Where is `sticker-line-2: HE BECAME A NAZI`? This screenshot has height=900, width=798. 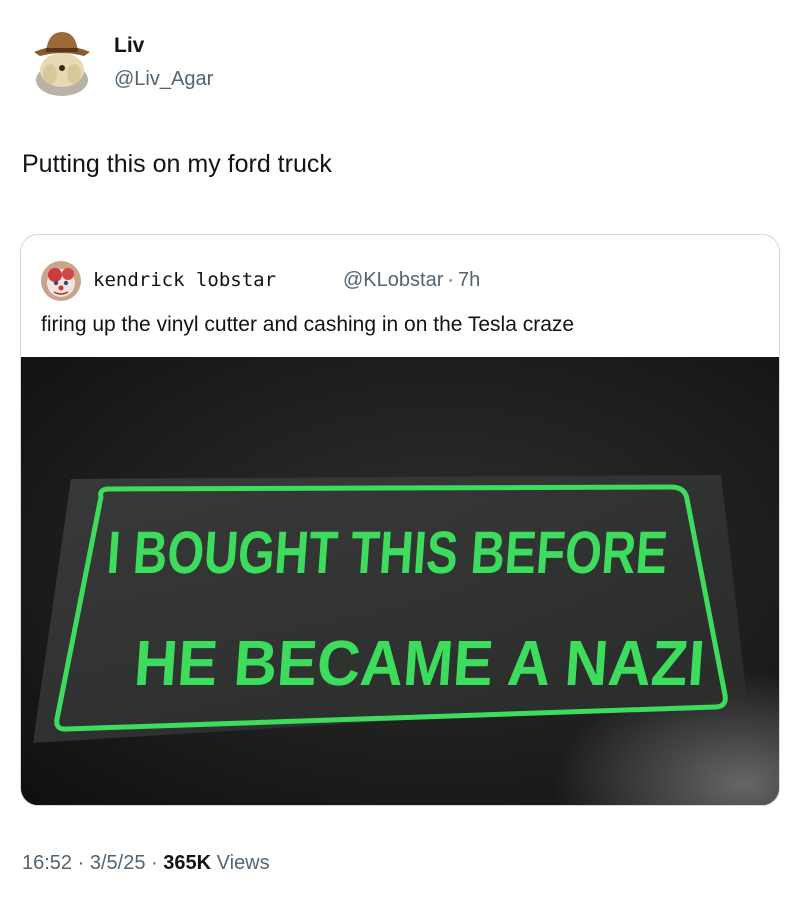
sticker-line-2: HE BECAME A NAZI is located at coordinates (419, 663).